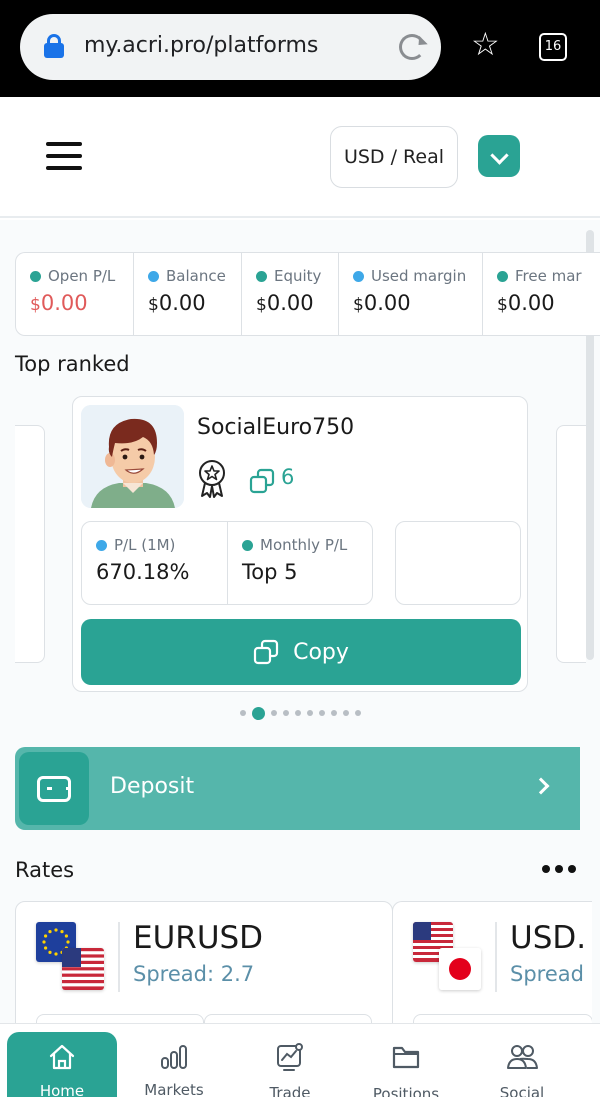 This screenshot has width=600, height=1097. What do you see at coordinates (300, 157) in the screenshot?
I see `app-header: USD / Real` at bounding box center [300, 157].